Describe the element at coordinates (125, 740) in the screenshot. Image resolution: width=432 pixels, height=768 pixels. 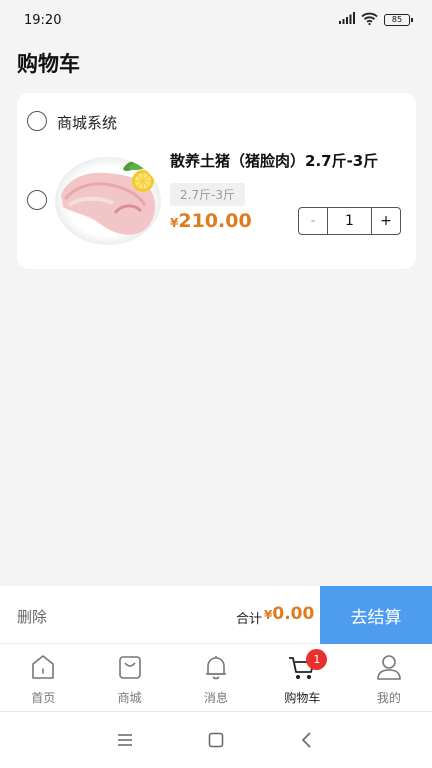
I see `menu-icon` at that location.